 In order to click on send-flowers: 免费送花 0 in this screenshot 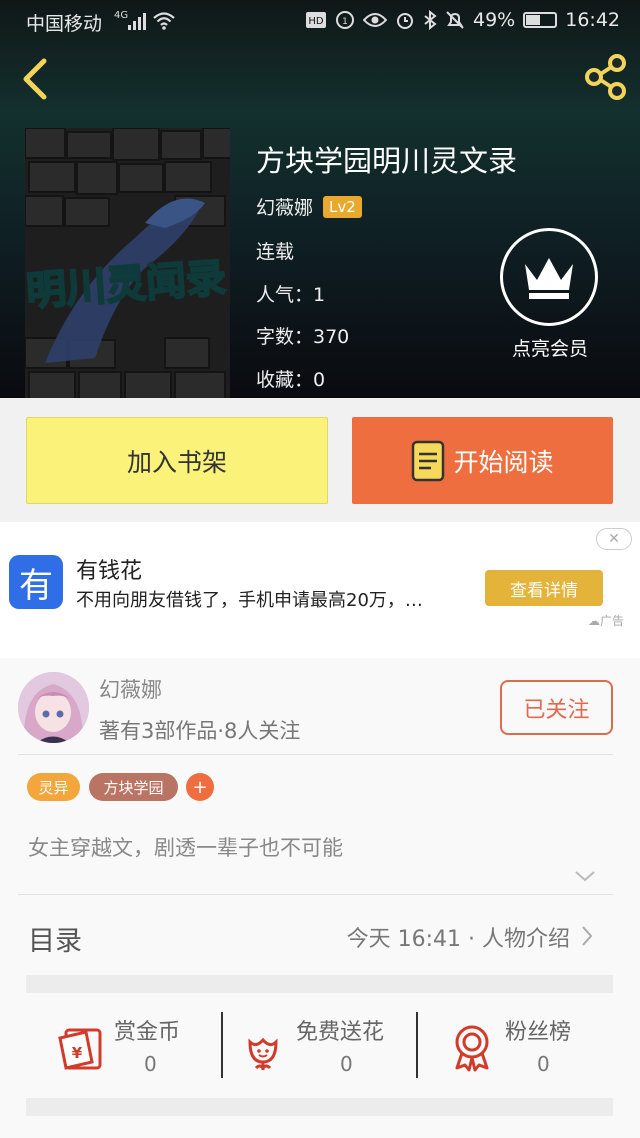, I will do `click(333, 1045)`.